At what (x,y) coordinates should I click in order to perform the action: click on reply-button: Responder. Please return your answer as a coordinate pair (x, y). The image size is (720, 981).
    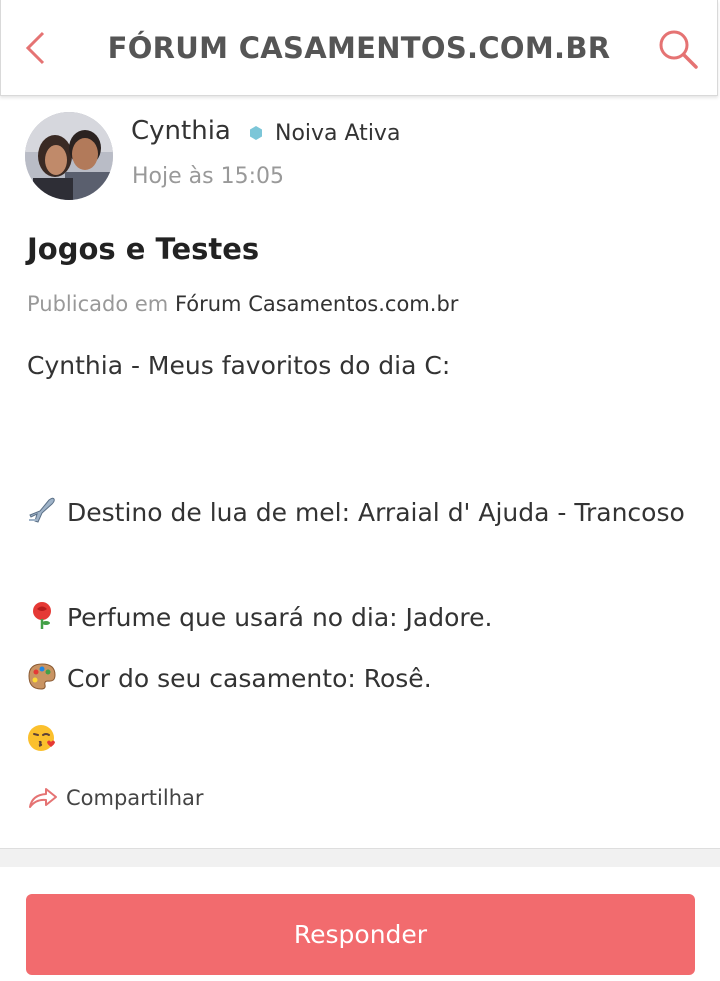
    Looking at the image, I should click on (360, 934).